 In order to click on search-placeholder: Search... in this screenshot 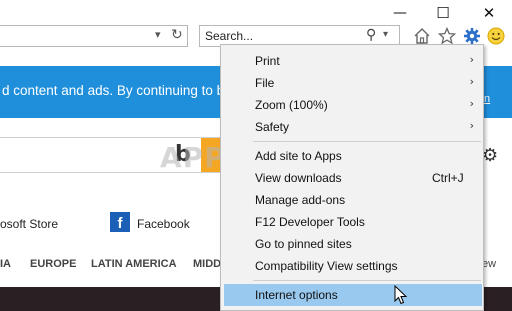, I will do `click(229, 36)`.